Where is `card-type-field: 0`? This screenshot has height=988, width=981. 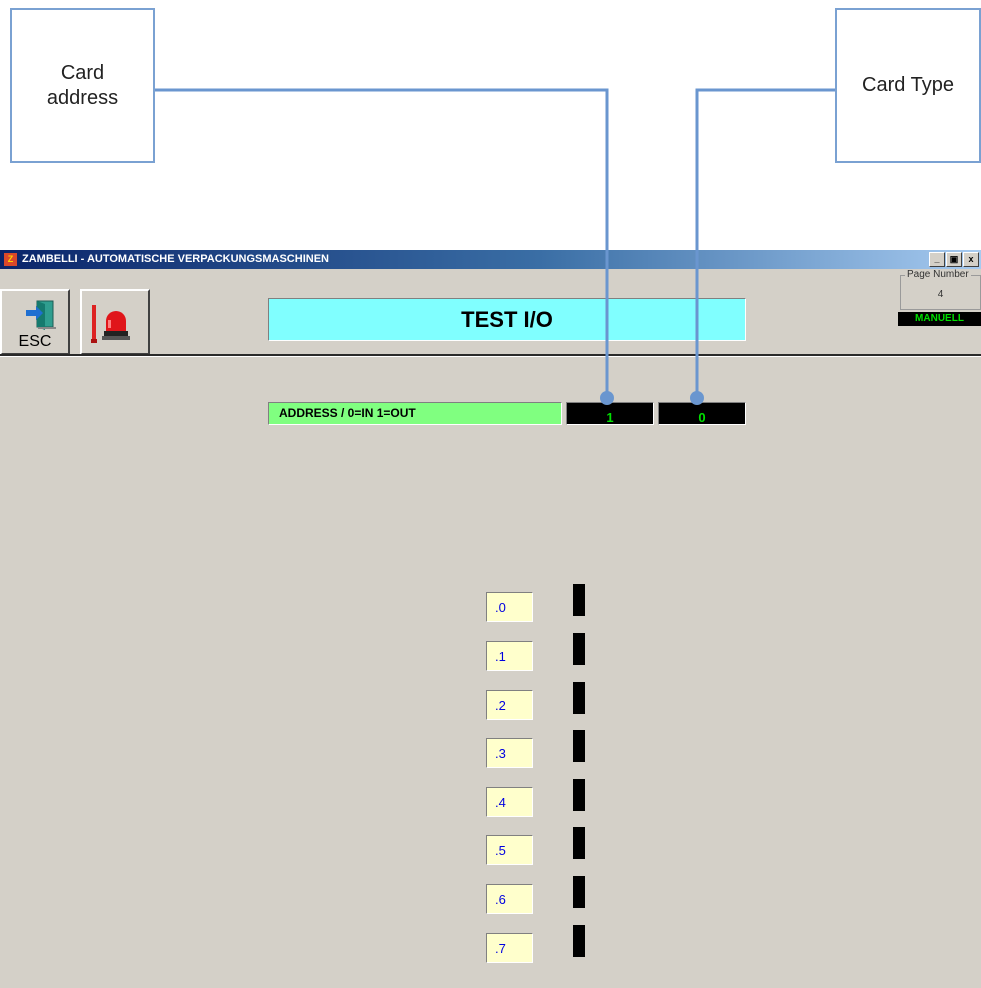 card-type-field: 0 is located at coordinates (702, 413).